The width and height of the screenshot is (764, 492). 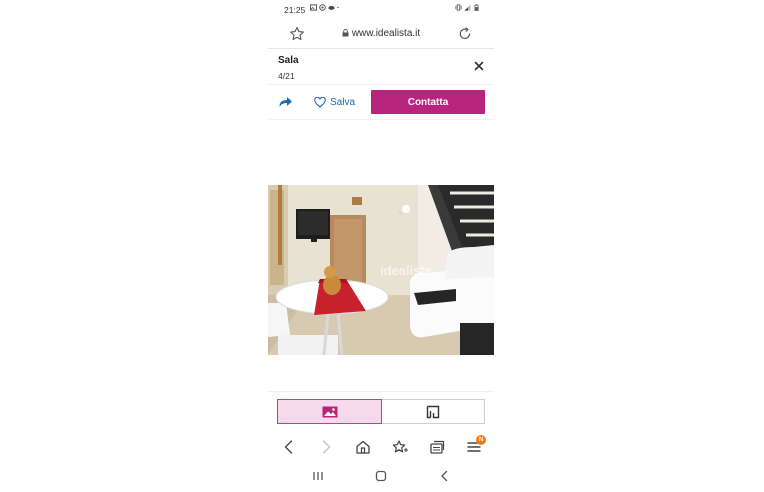 What do you see at coordinates (285, 102) in the screenshot?
I see `share-icon` at bounding box center [285, 102].